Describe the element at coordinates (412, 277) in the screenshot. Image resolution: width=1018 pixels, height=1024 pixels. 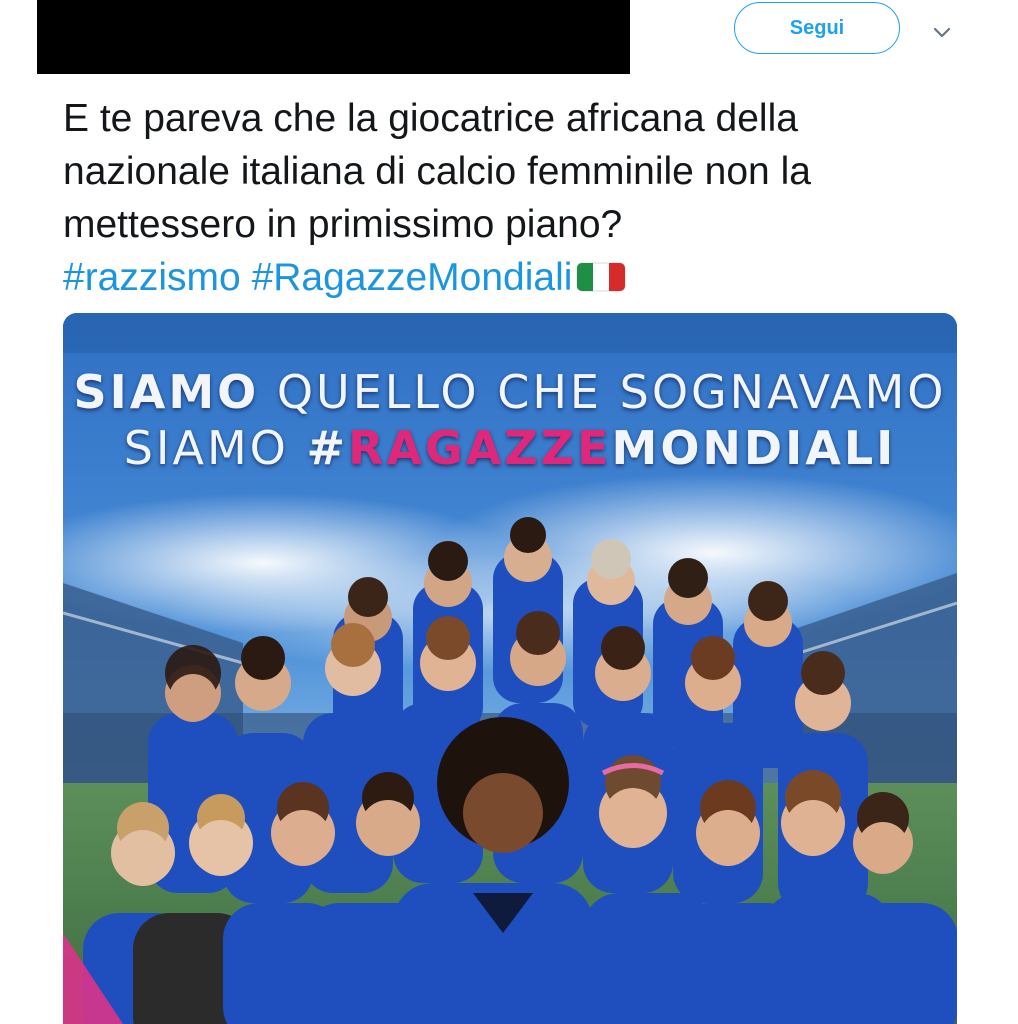
I see `hashtag-ragazzemondiali: #RagazzeMondiali` at that location.